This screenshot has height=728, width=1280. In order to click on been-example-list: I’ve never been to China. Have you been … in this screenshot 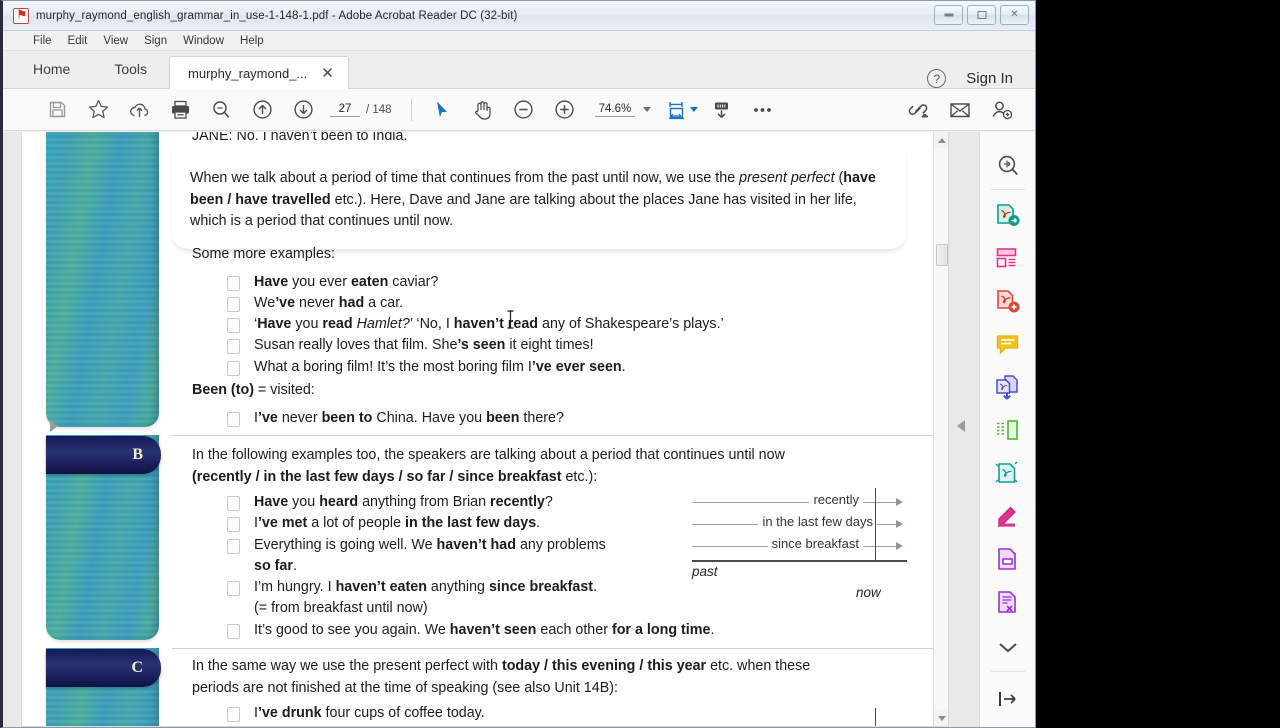, I will do `click(562, 418)`.